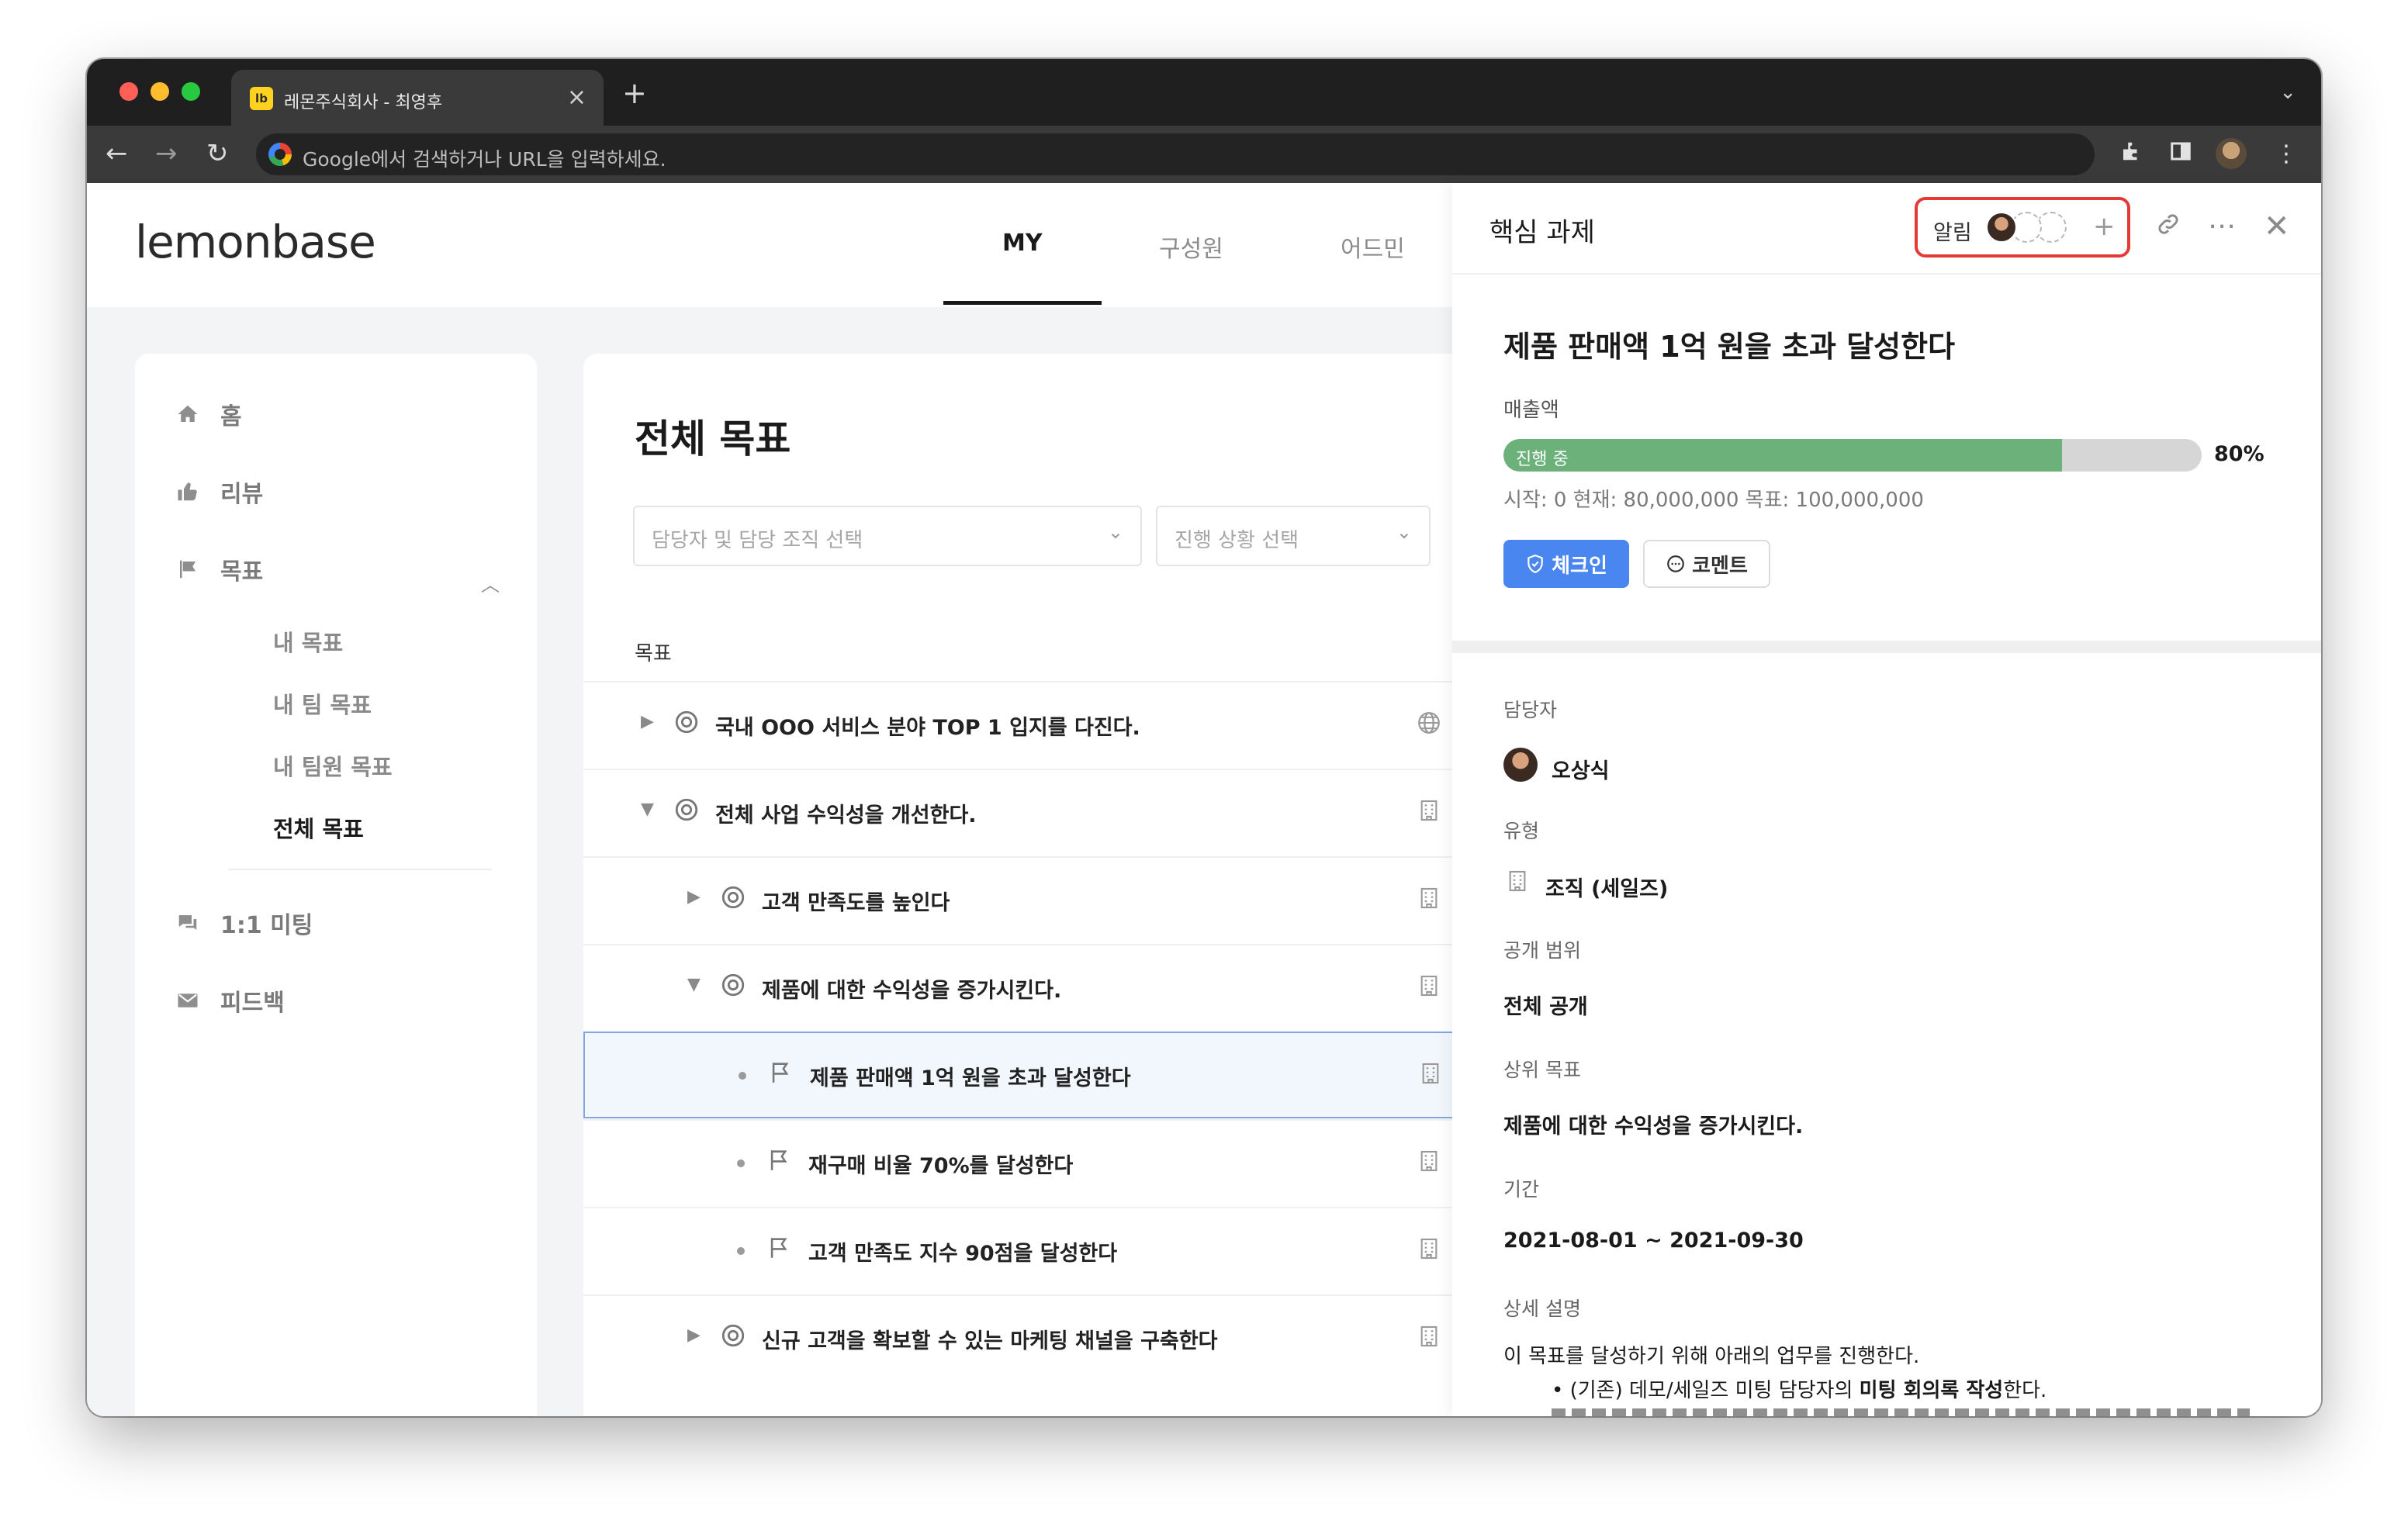 The width and height of the screenshot is (2408, 1531). What do you see at coordinates (1293, 536) in the screenshot?
I see `status-filter-select: 진행 상황 선택 ⌄` at bounding box center [1293, 536].